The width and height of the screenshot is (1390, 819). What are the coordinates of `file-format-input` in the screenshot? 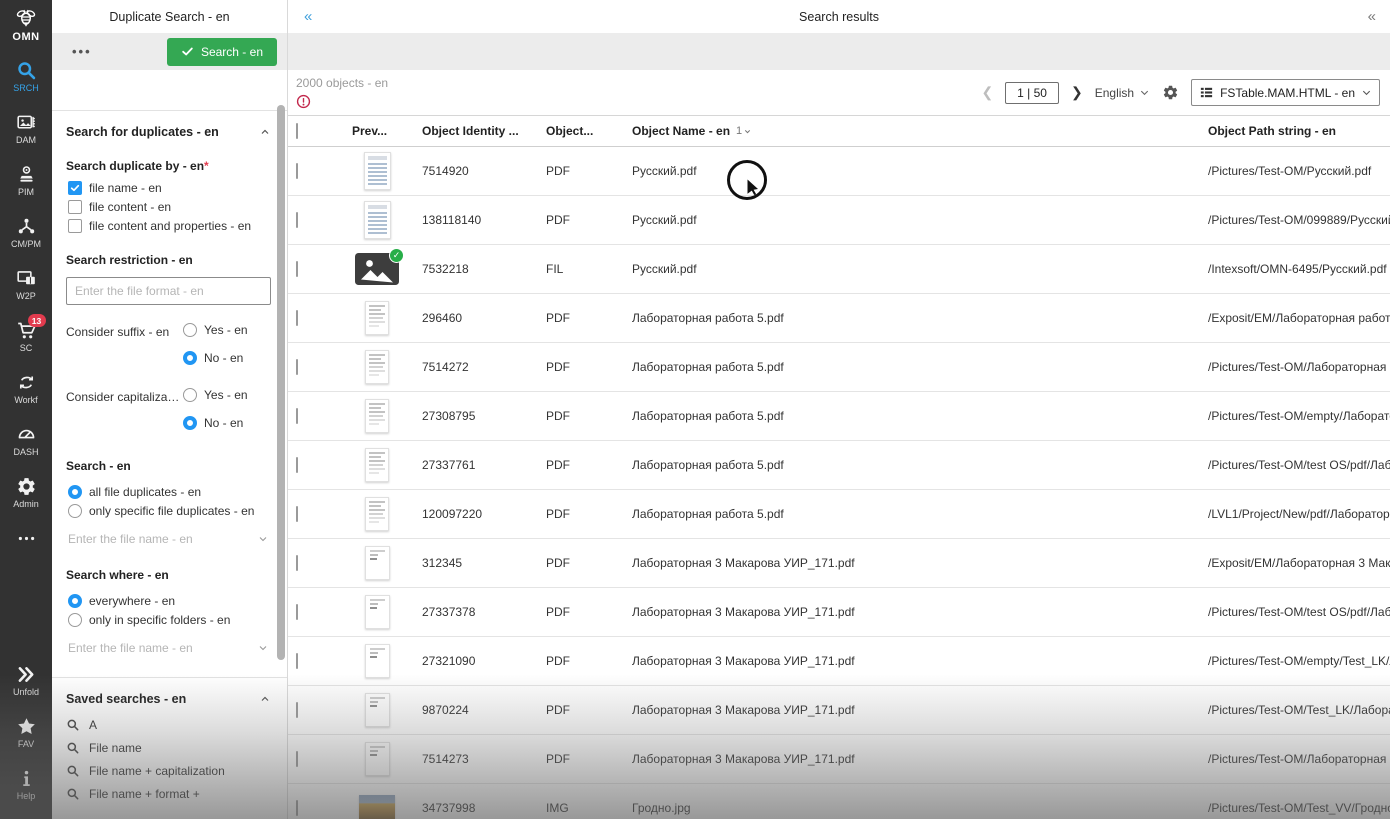 It's located at (168, 291).